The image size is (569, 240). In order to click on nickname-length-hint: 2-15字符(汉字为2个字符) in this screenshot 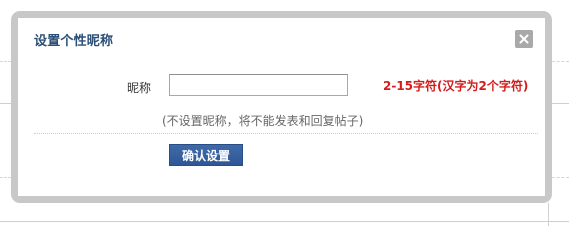, I will do `click(456, 86)`.